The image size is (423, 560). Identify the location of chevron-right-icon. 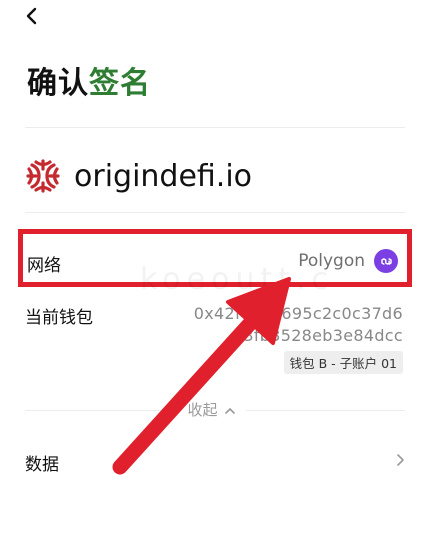
(400, 462).